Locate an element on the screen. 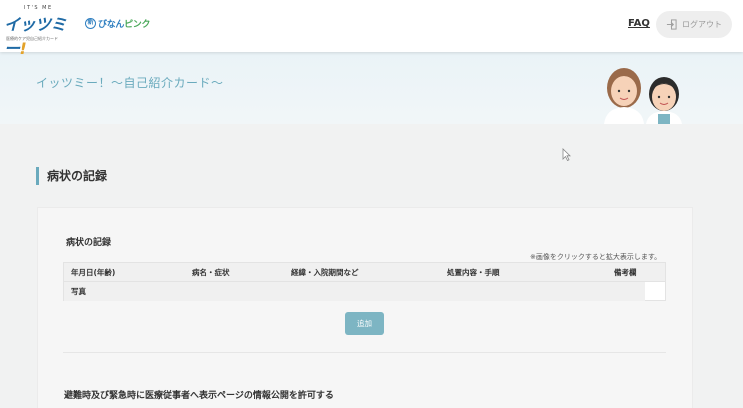  column-header-disease: 病名・症状 is located at coordinates (211, 272).